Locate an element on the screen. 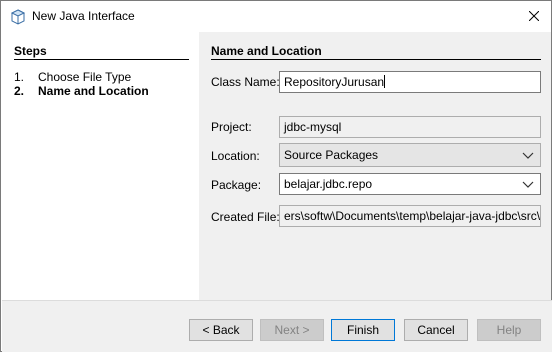  panel-divider is located at coordinates (376, 59).